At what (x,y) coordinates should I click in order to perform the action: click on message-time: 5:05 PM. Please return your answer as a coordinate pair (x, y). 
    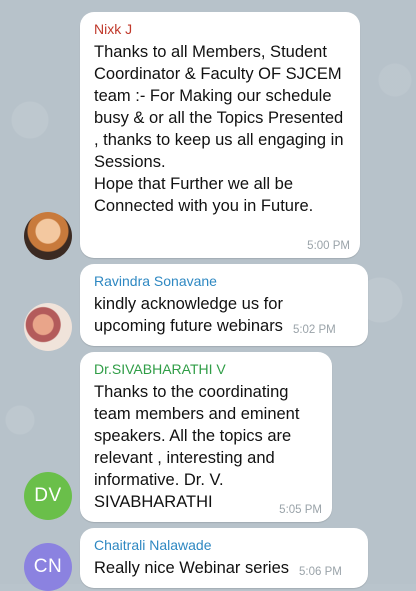
    Looking at the image, I should click on (300, 510).